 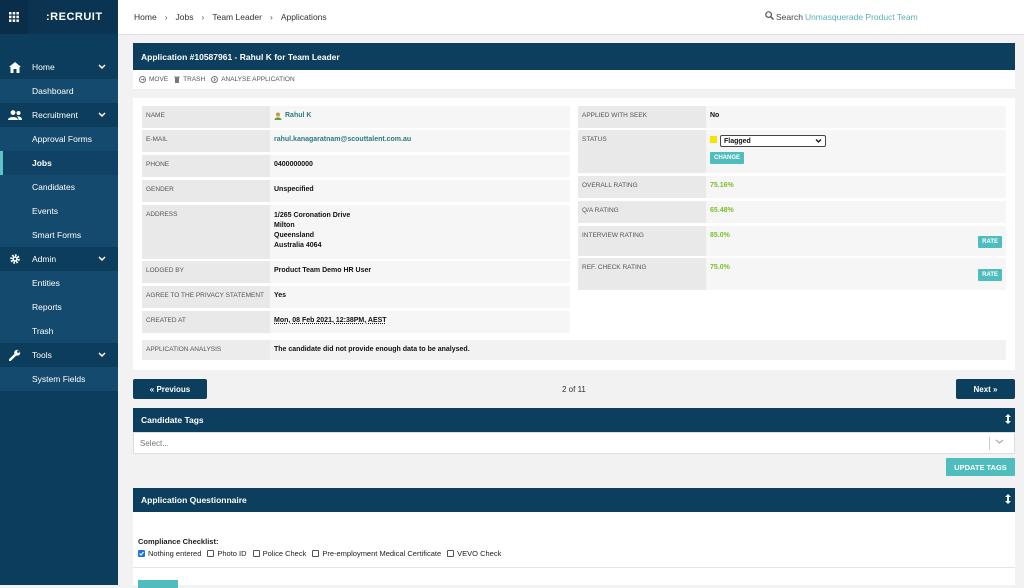 I want to click on sidebar-submenu-home: Dashboard, so click(x=59, y=91).